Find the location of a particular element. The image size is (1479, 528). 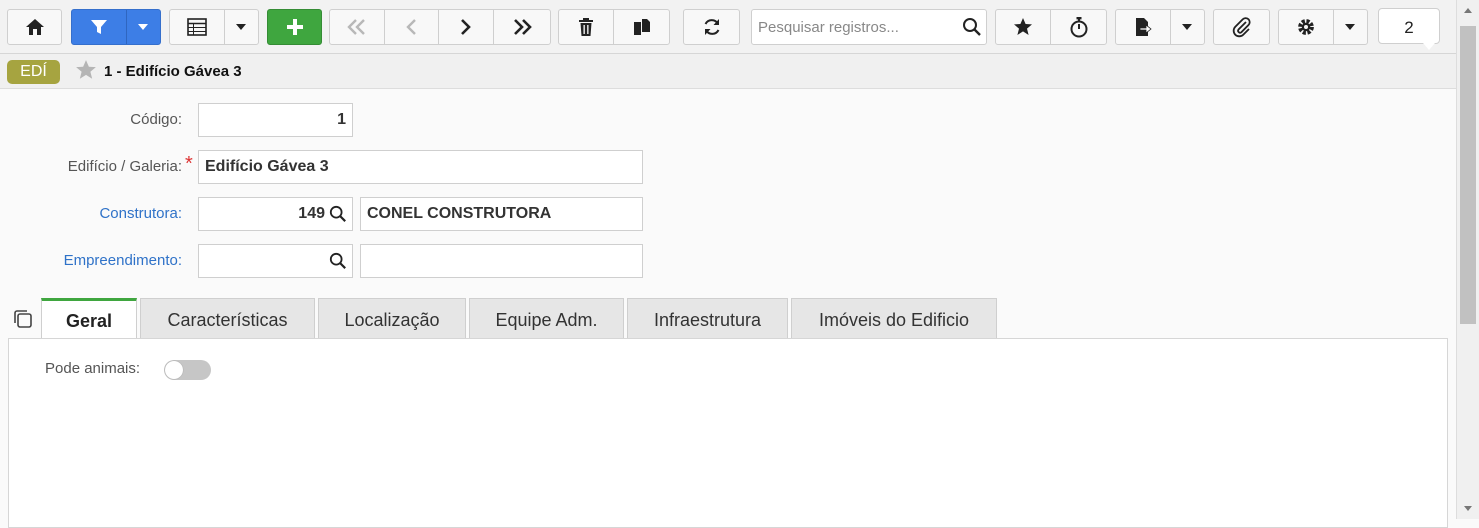

first-record-button is located at coordinates (357, 27).